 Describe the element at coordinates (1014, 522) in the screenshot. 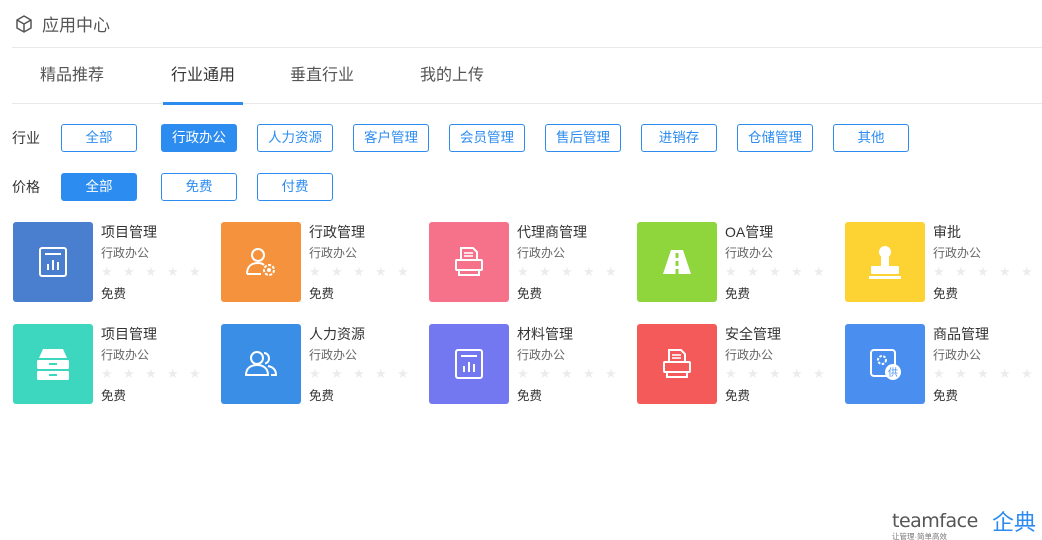

I see `logo-chinese: 企典` at that location.